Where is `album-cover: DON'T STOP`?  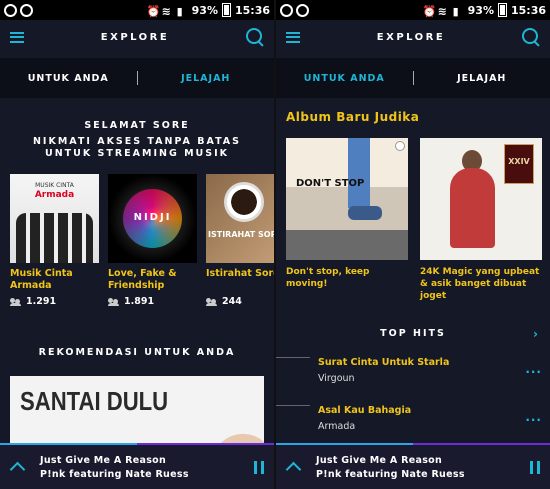 album-cover: DON'T STOP is located at coordinates (347, 199).